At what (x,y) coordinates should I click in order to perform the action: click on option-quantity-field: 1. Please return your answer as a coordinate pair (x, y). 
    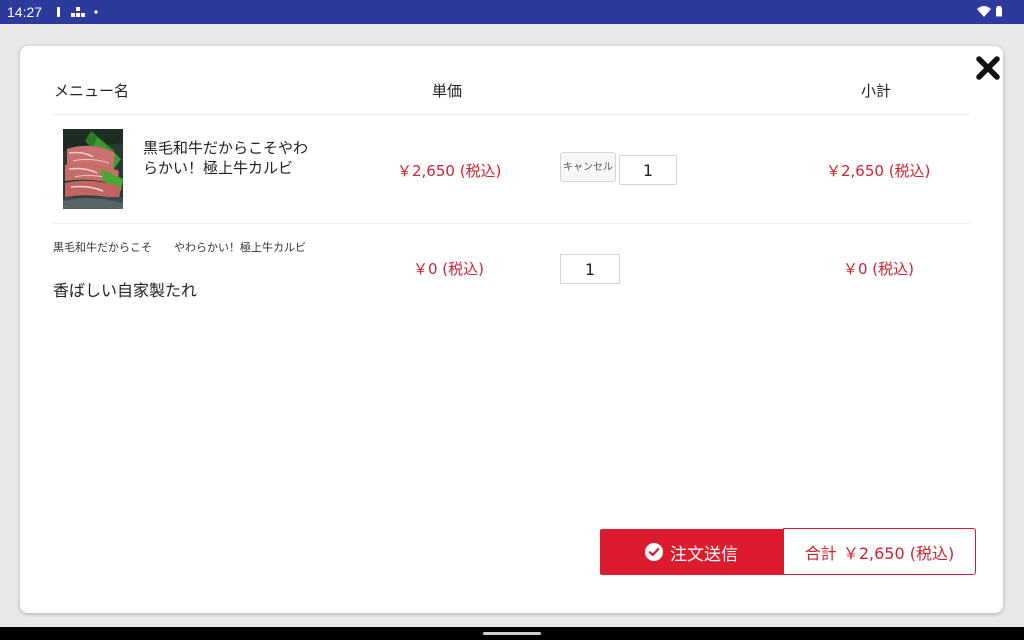
    Looking at the image, I should click on (590, 269).